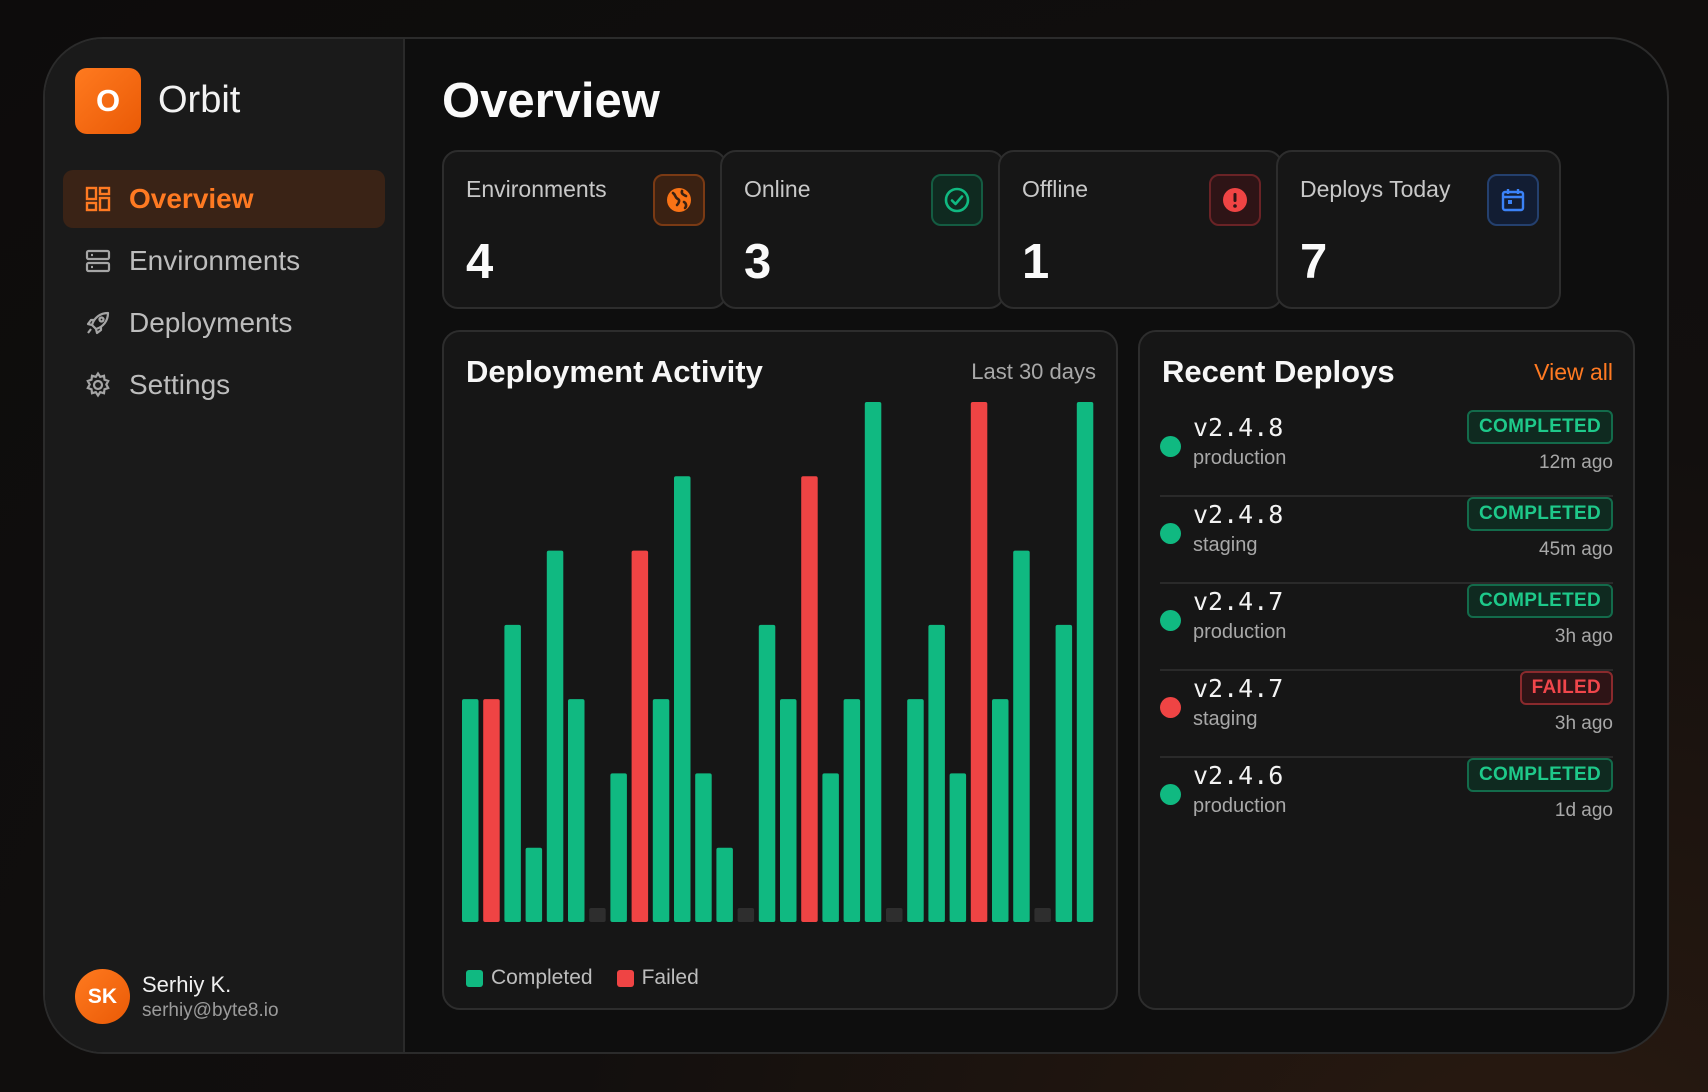 The width and height of the screenshot is (1708, 1092). What do you see at coordinates (594, 978) in the screenshot?
I see `chart-legend: Completed Failed` at bounding box center [594, 978].